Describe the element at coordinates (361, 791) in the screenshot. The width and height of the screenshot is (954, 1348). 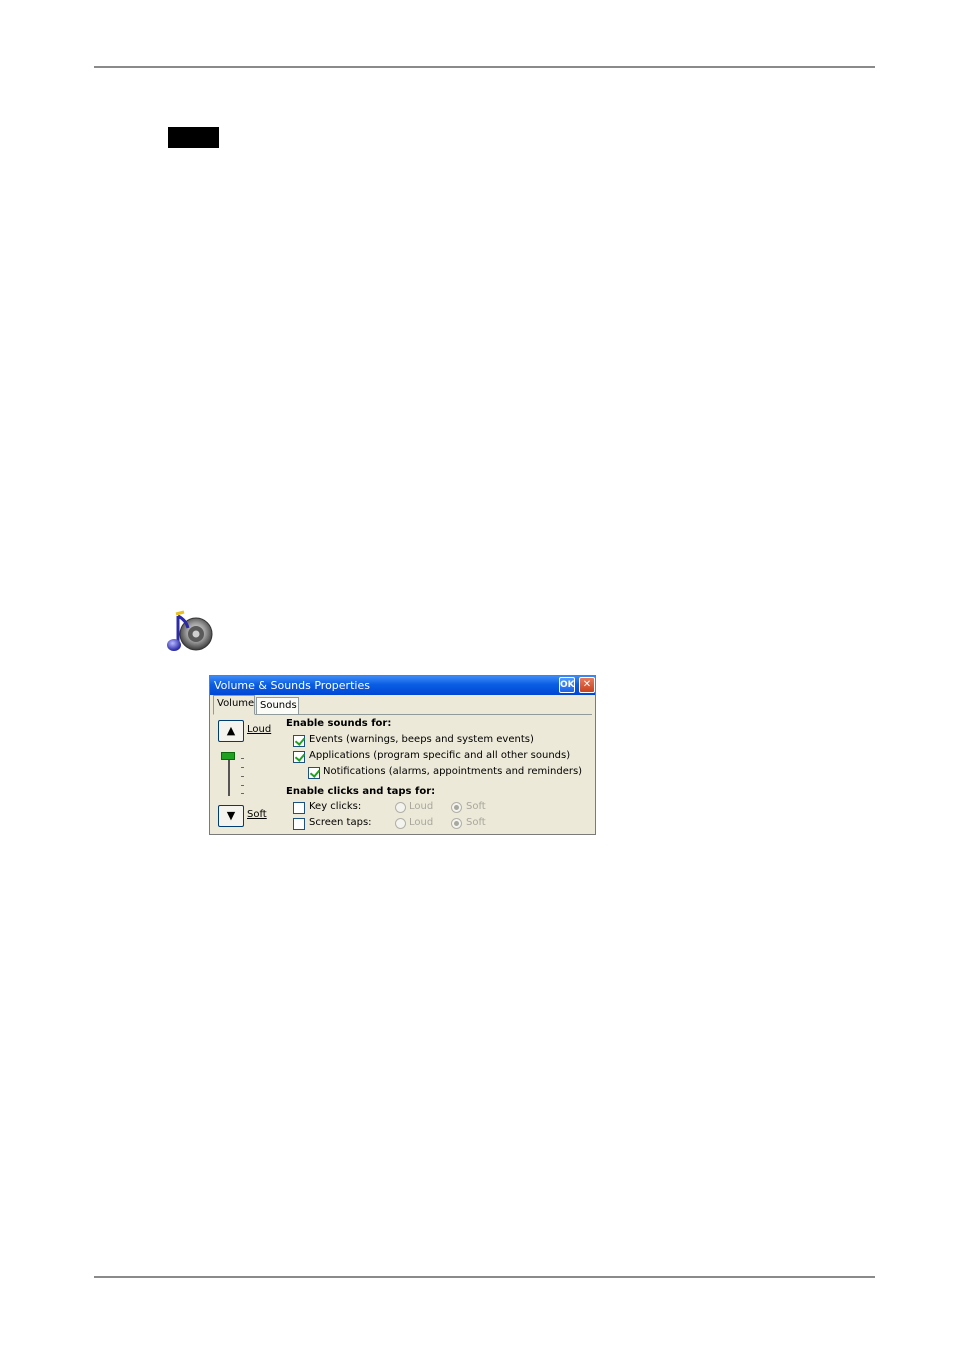
I see `enable-clicks-heading: Enable clicks and taps for:` at that location.